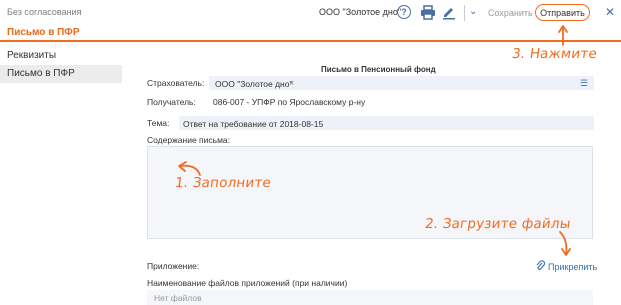  What do you see at coordinates (378, 69) in the screenshot?
I see `form-title: Письмо в Пенсионный фонд` at bounding box center [378, 69].